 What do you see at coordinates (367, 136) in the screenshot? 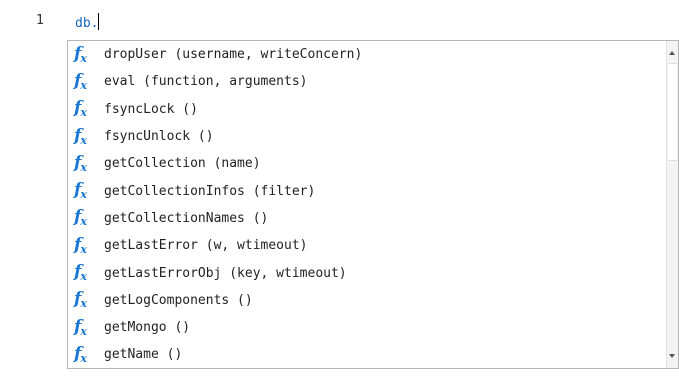
I see `autocomplete-item: fx fsyncUnlock ()` at bounding box center [367, 136].